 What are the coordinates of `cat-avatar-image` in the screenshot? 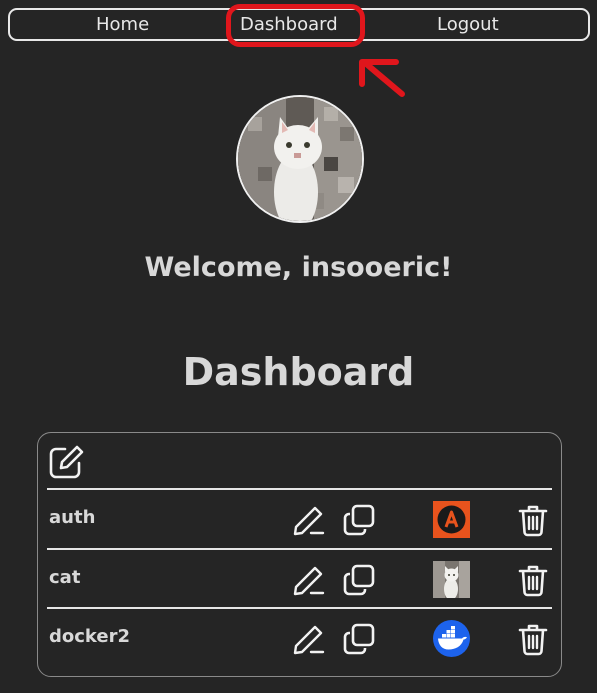 It's located at (300, 159).